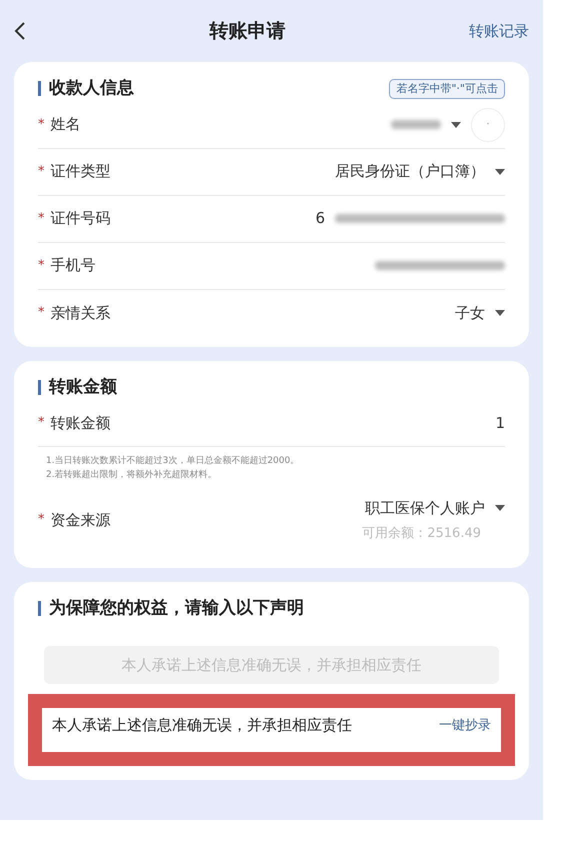 This screenshot has height=843, width=563. I want to click on field-label: 亲情关系, so click(80, 313).